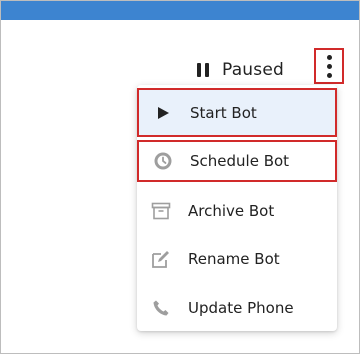 This screenshot has height=354, width=360. Describe the element at coordinates (231, 210) in the screenshot. I see `menu-item-label: Archive Bot` at that location.